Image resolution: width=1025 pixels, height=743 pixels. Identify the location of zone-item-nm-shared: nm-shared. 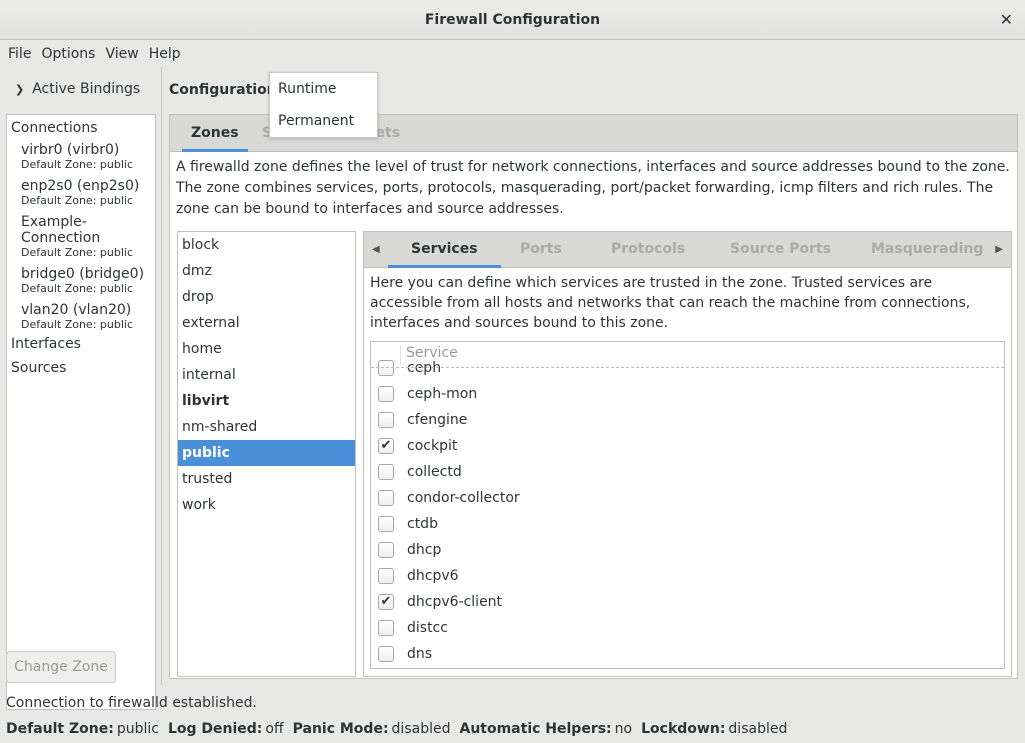
(266, 427).